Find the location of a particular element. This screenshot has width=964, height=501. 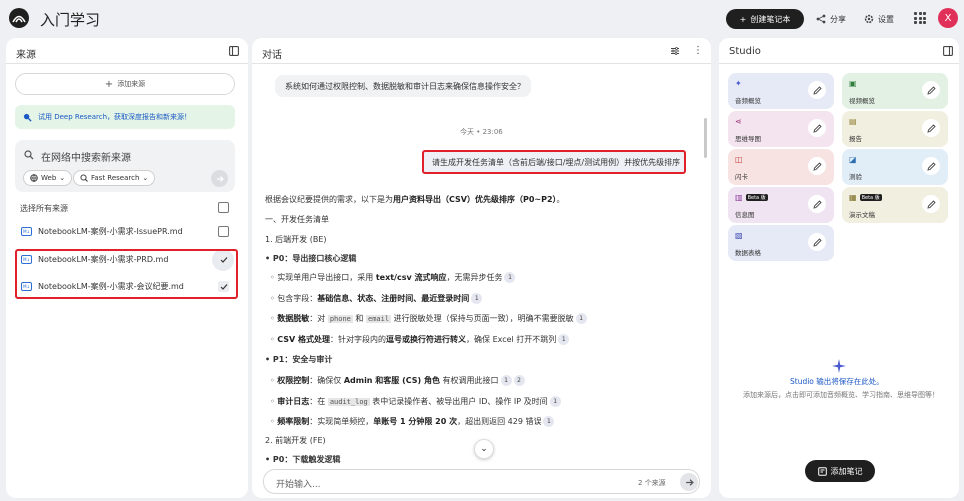

slides-icon: ▦ Beta 版 is located at coordinates (865, 197).